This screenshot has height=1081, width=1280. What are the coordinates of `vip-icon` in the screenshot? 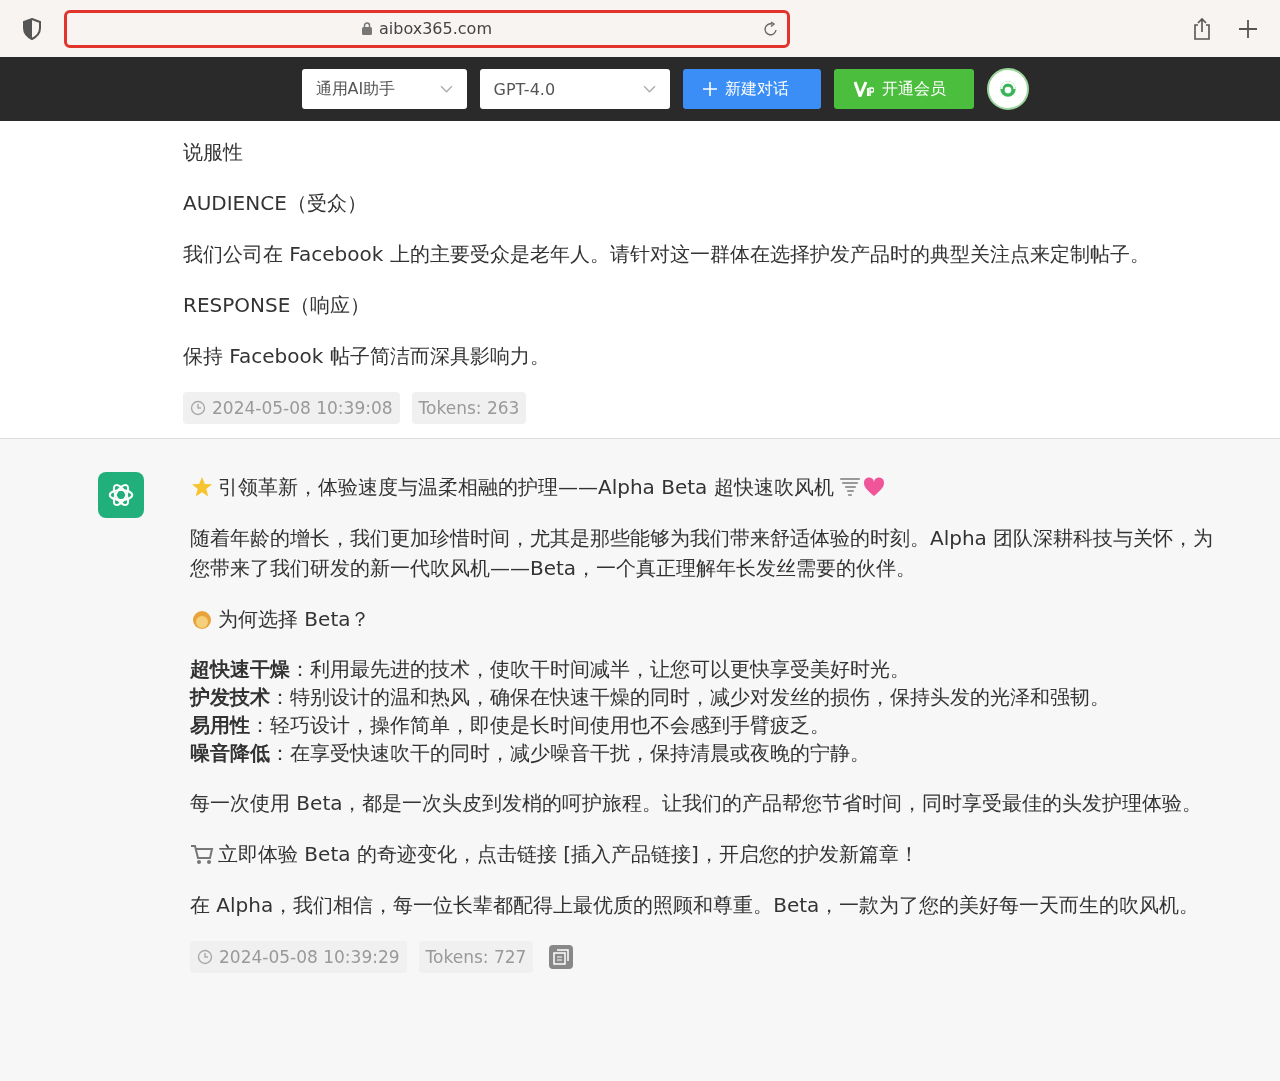 It's located at (863, 89).